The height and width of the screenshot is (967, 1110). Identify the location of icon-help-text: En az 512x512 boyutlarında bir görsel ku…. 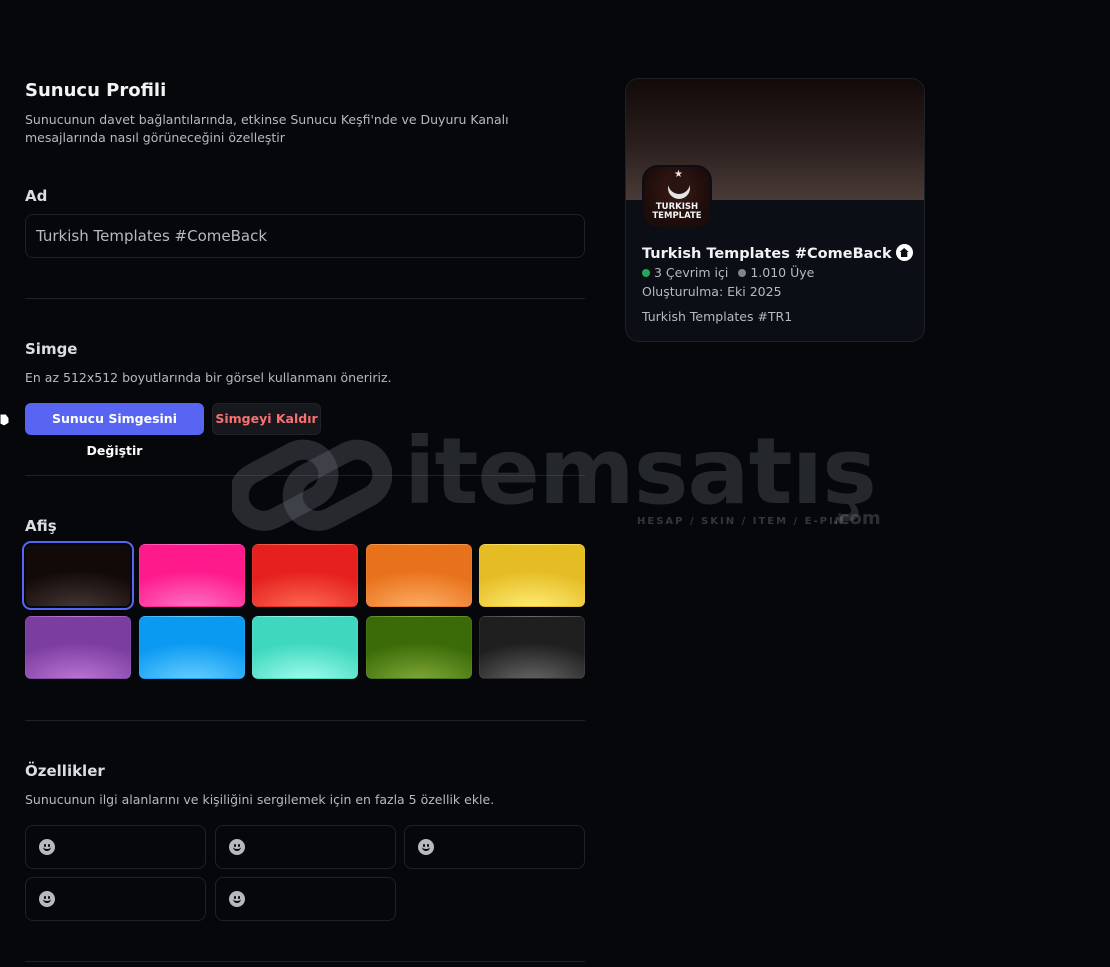
(208, 377).